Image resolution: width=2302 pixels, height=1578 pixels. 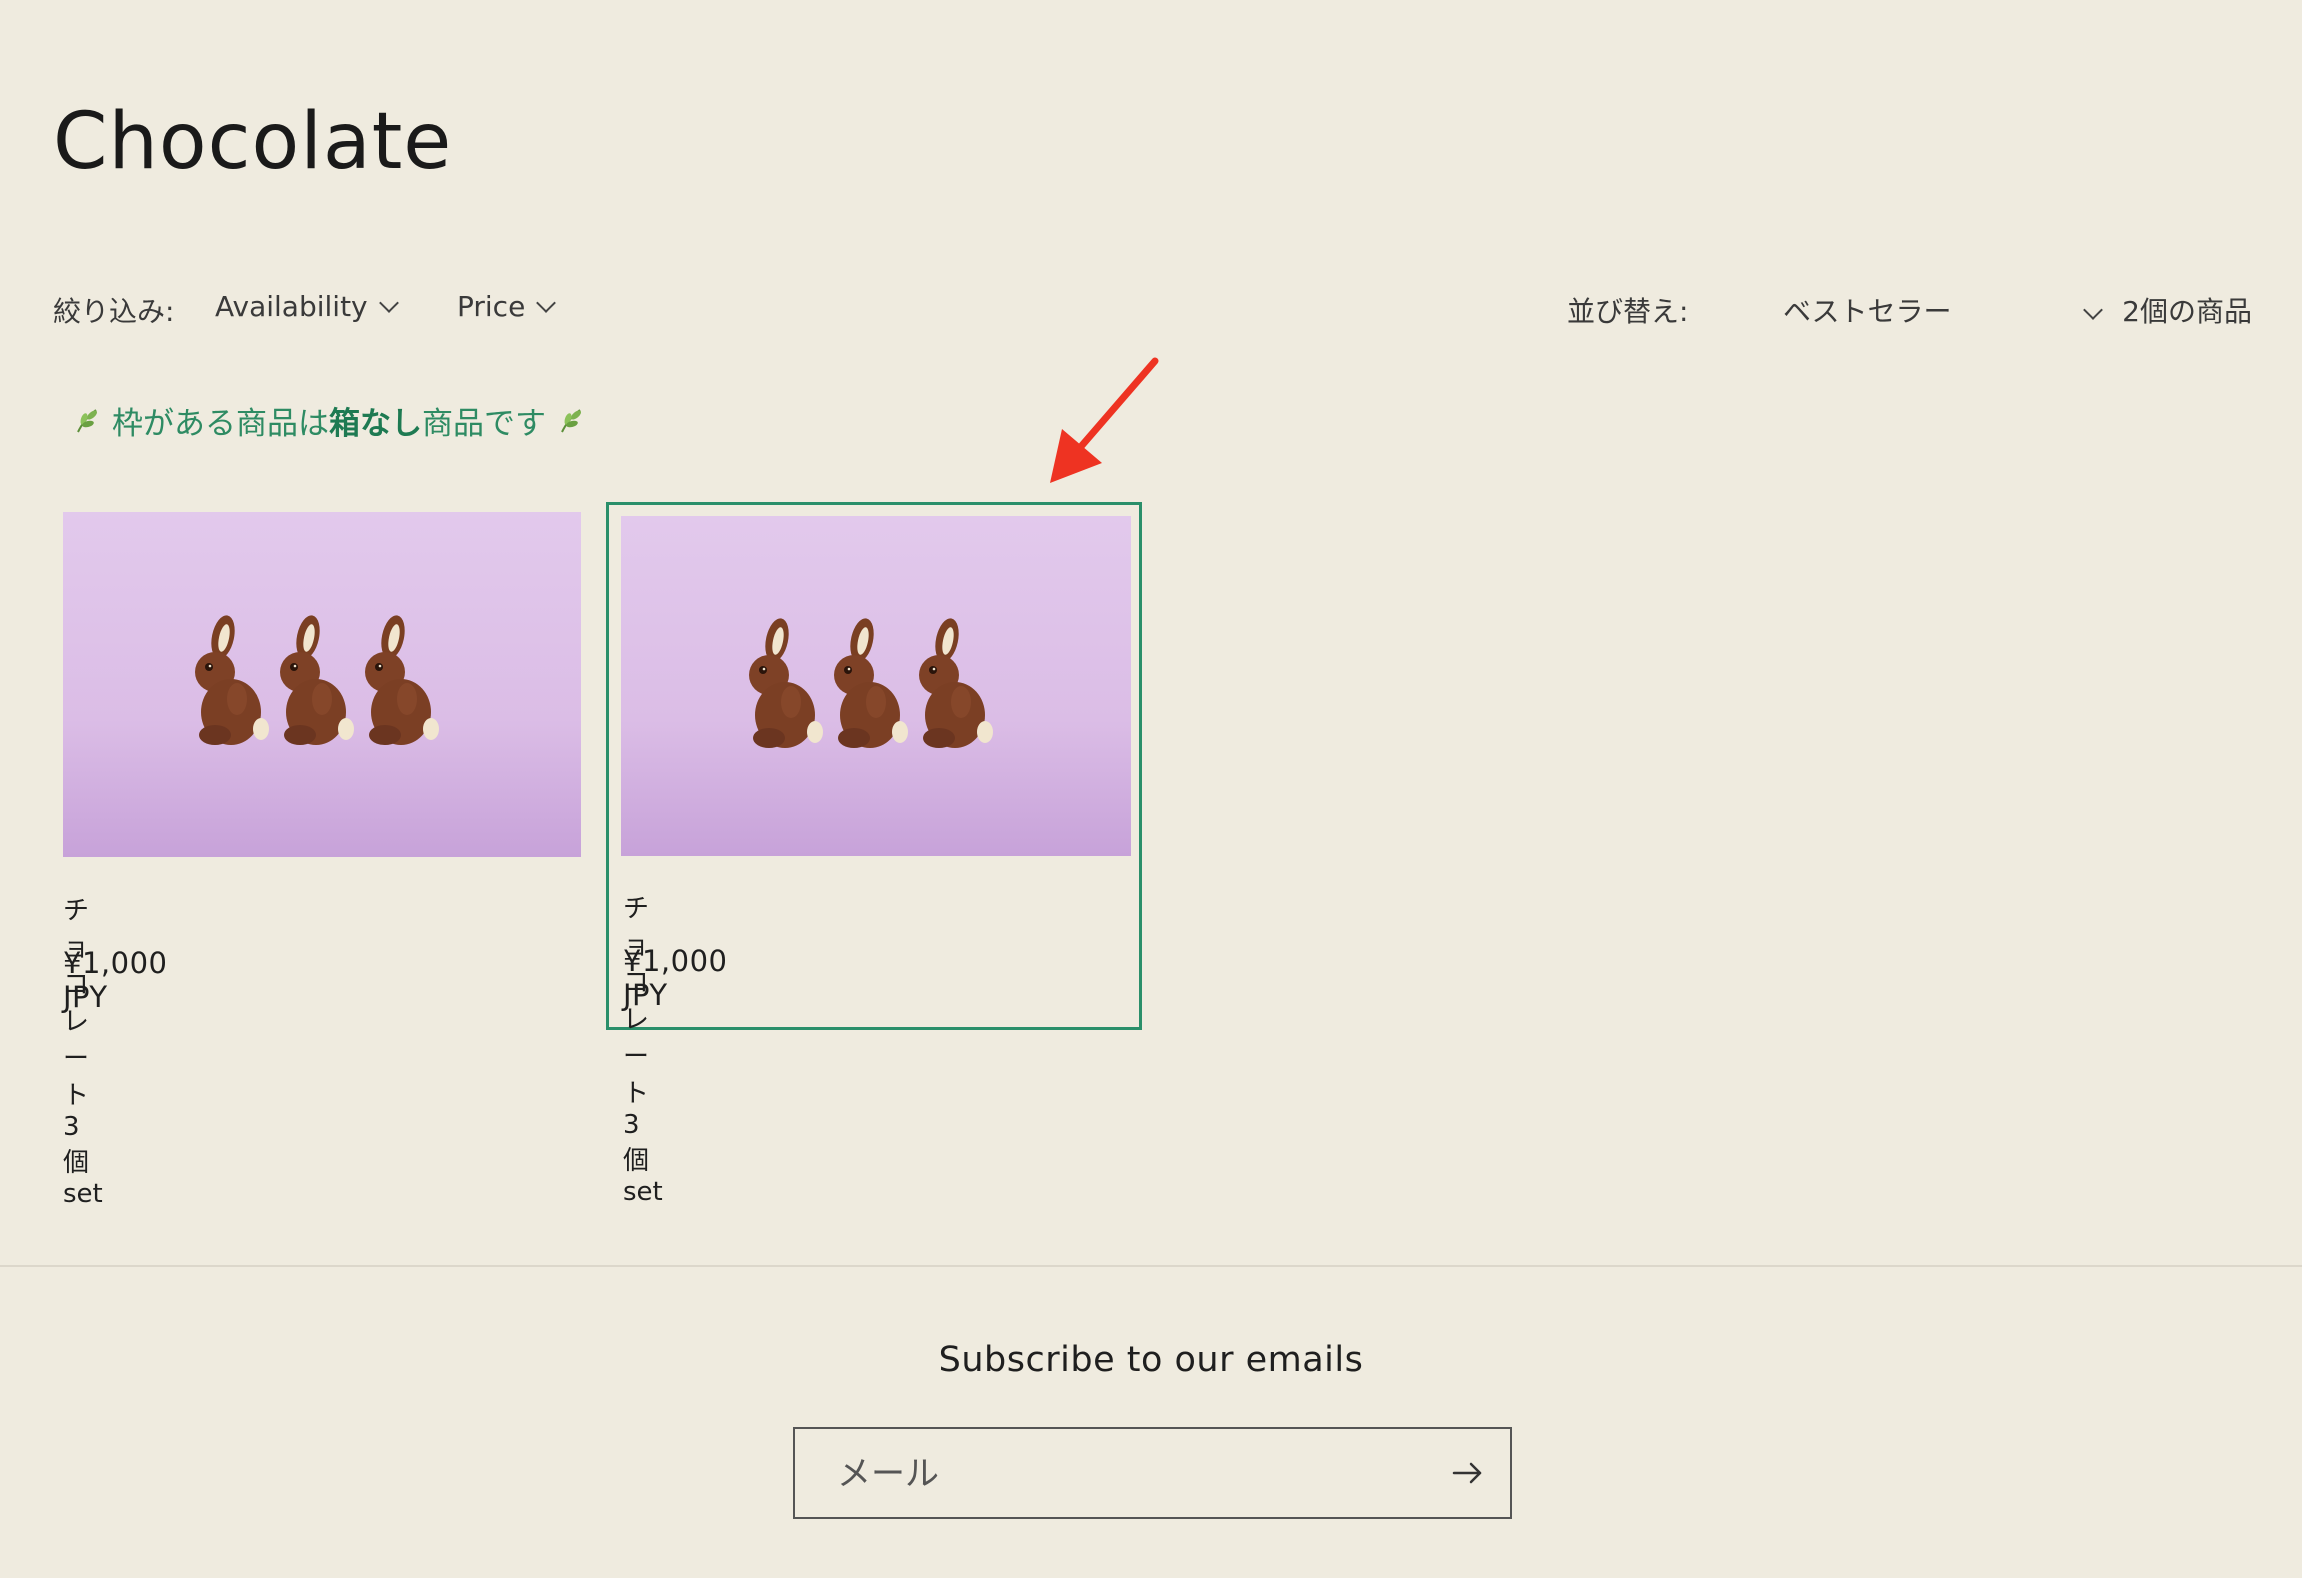 What do you see at coordinates (2187, 311) in the screenshot?
I see `product-count: 2個の商品` at bounding box center [2187, 311].